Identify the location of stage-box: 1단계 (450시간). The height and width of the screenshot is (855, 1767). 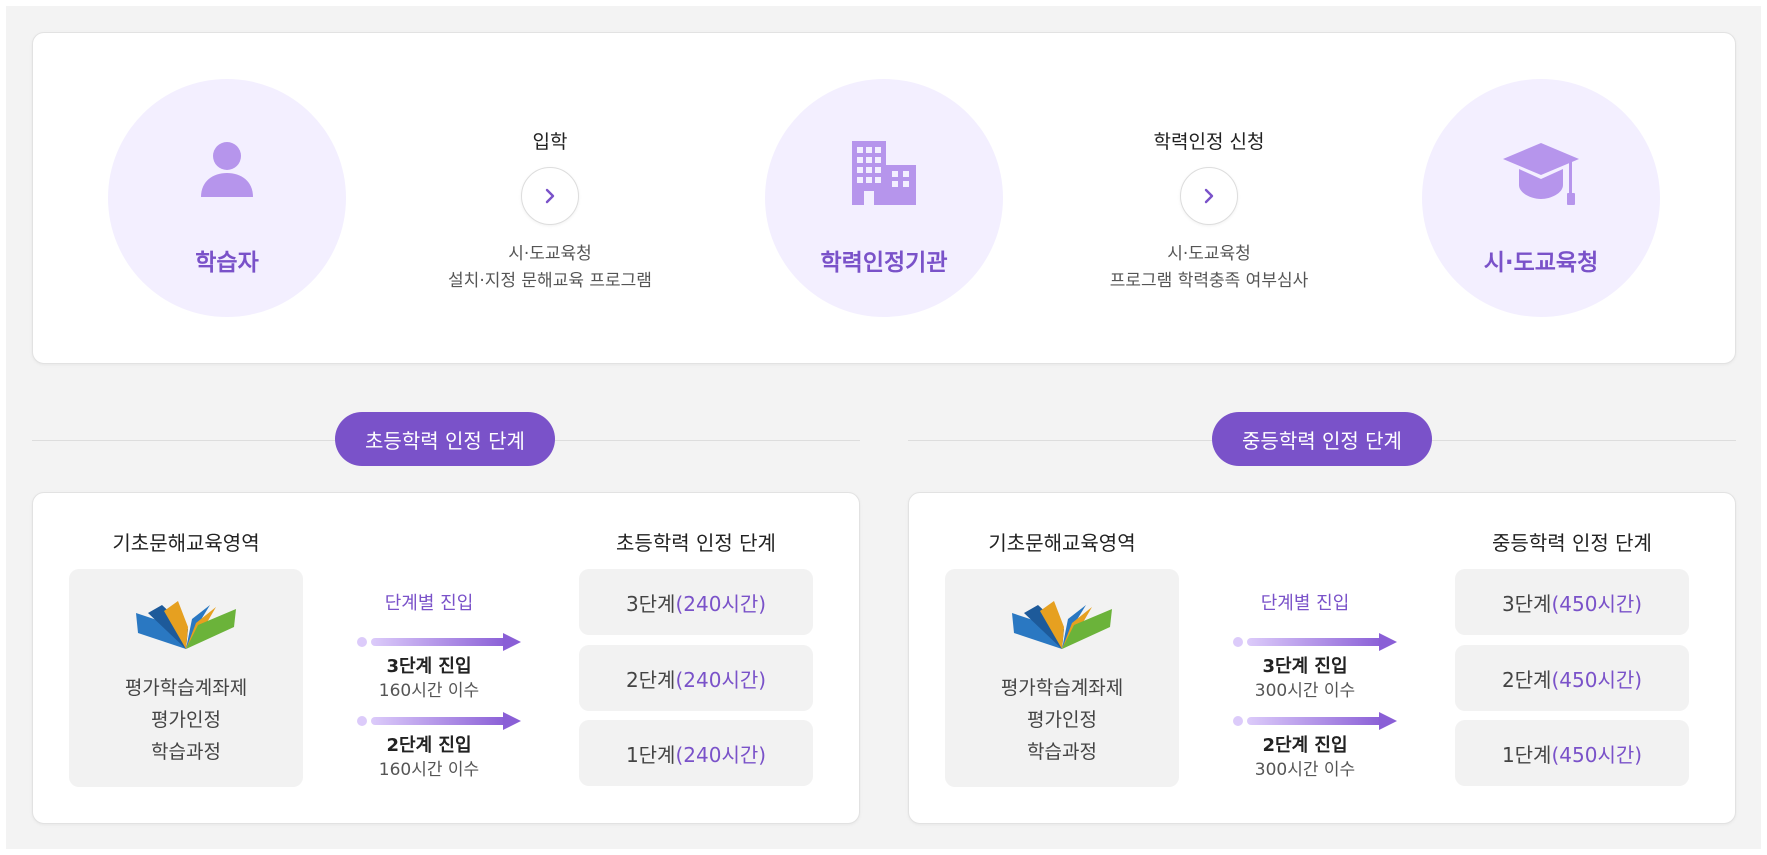
(1572, 753).